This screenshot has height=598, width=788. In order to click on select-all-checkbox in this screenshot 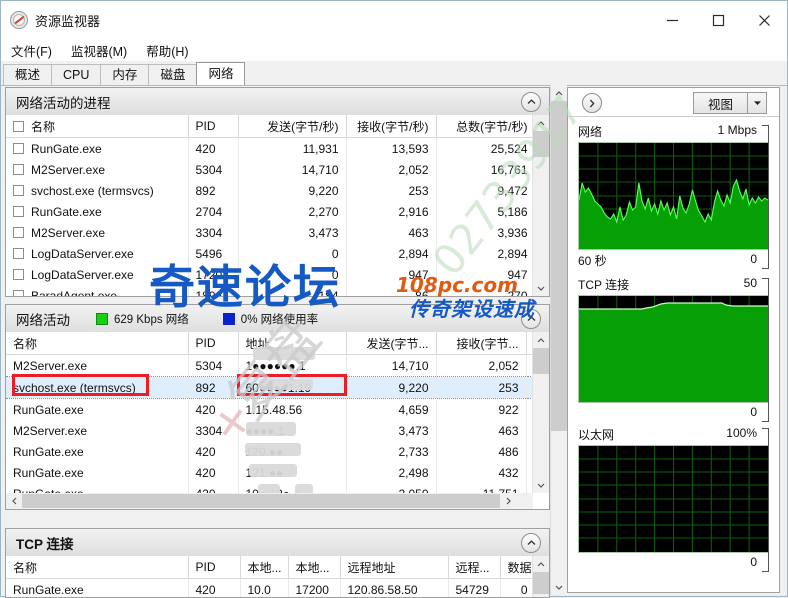, I will do `click(18, 126)`.